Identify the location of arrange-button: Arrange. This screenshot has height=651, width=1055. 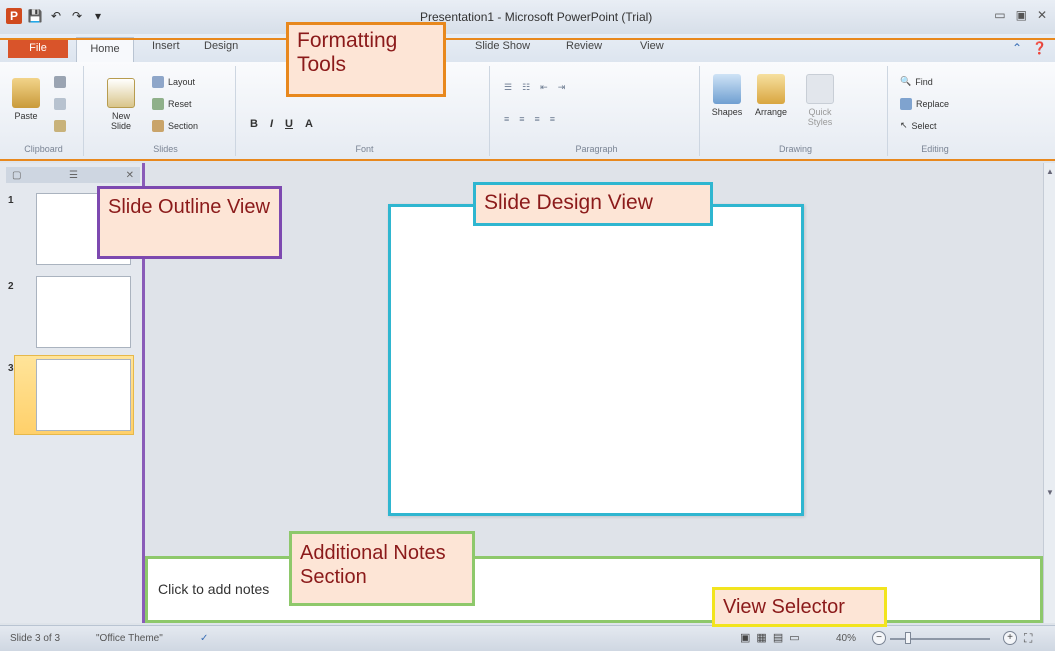
(771, 95).